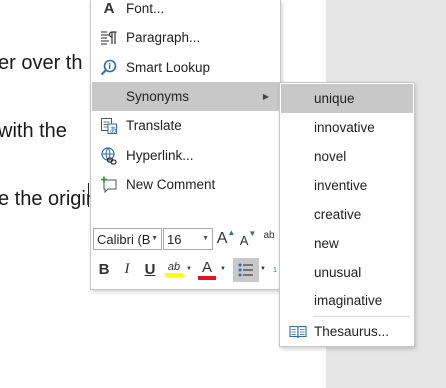  I want to click on highlight-button: ab, so click(174, 269).